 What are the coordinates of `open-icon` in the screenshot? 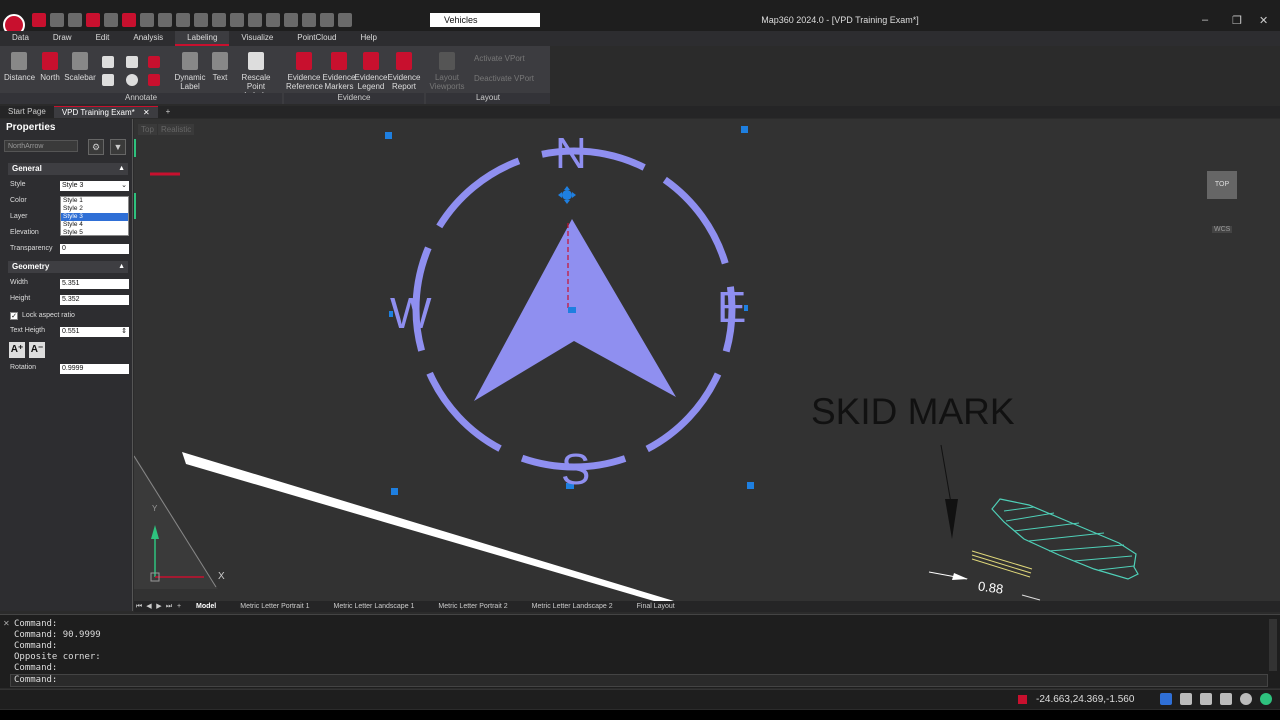 It's located at (93, 20).